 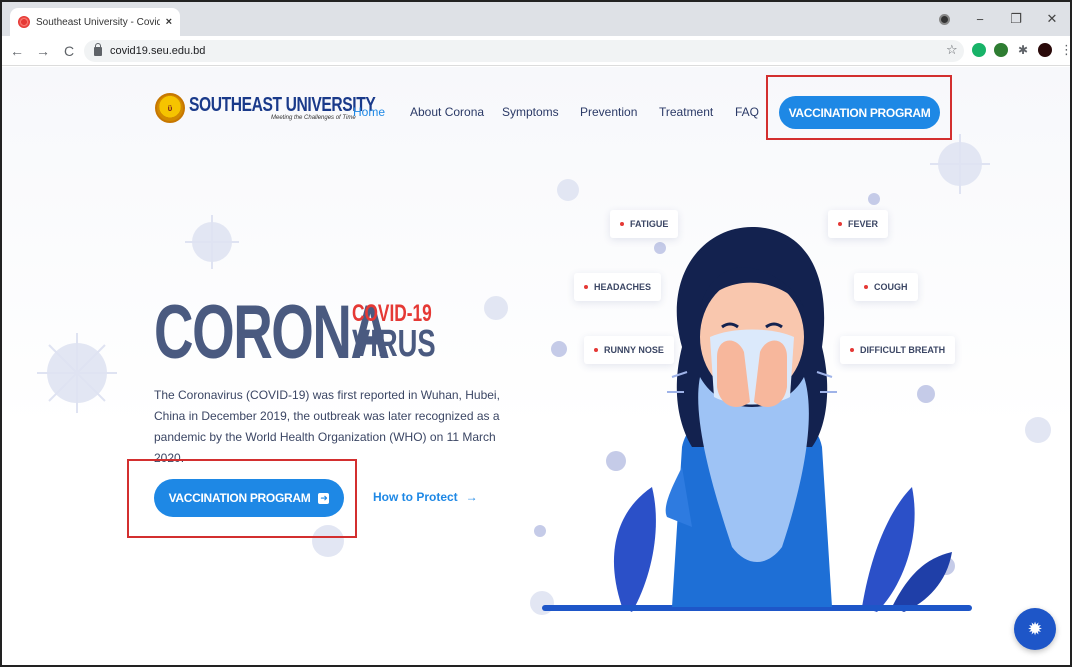 I want to click on minimize-icon: −, so click(x=980, y=19).